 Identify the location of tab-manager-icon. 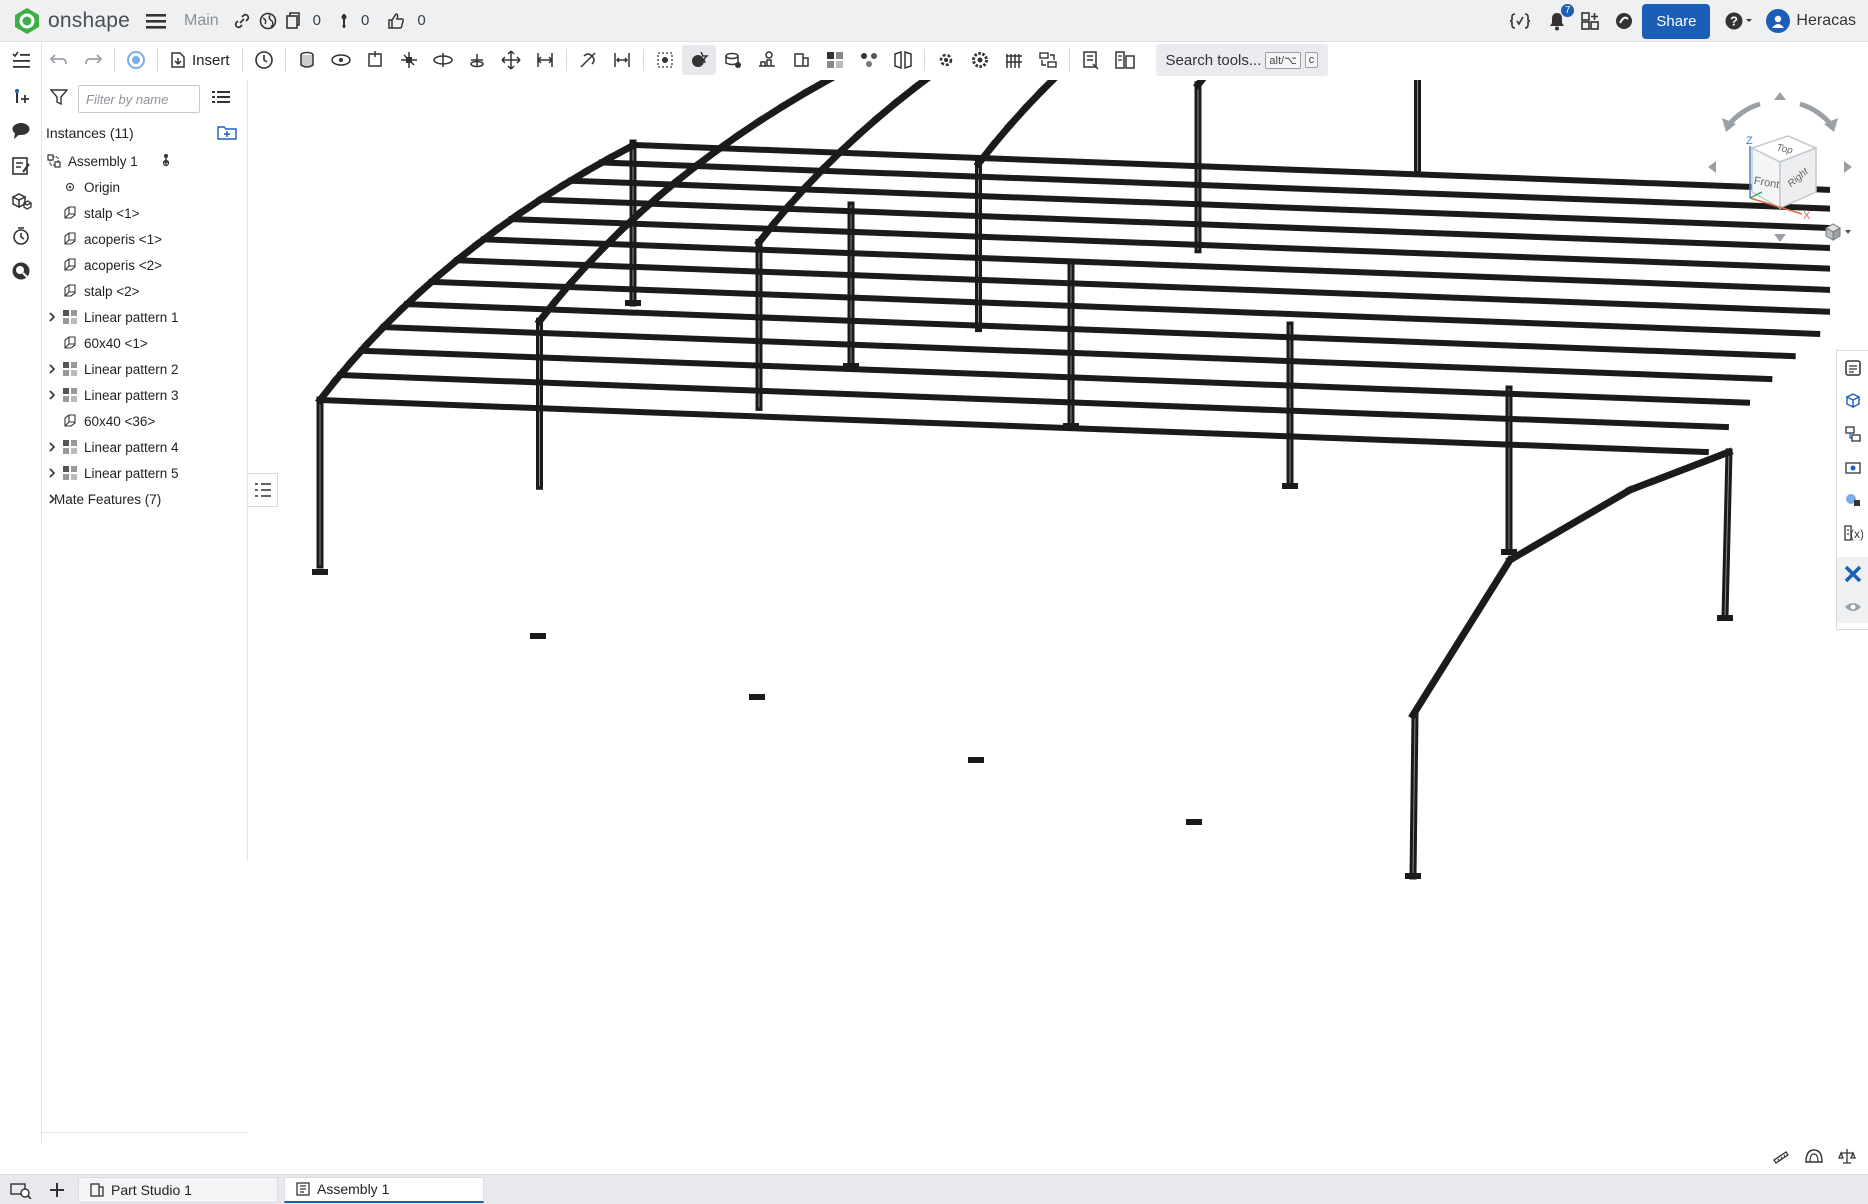
(21, 1192).